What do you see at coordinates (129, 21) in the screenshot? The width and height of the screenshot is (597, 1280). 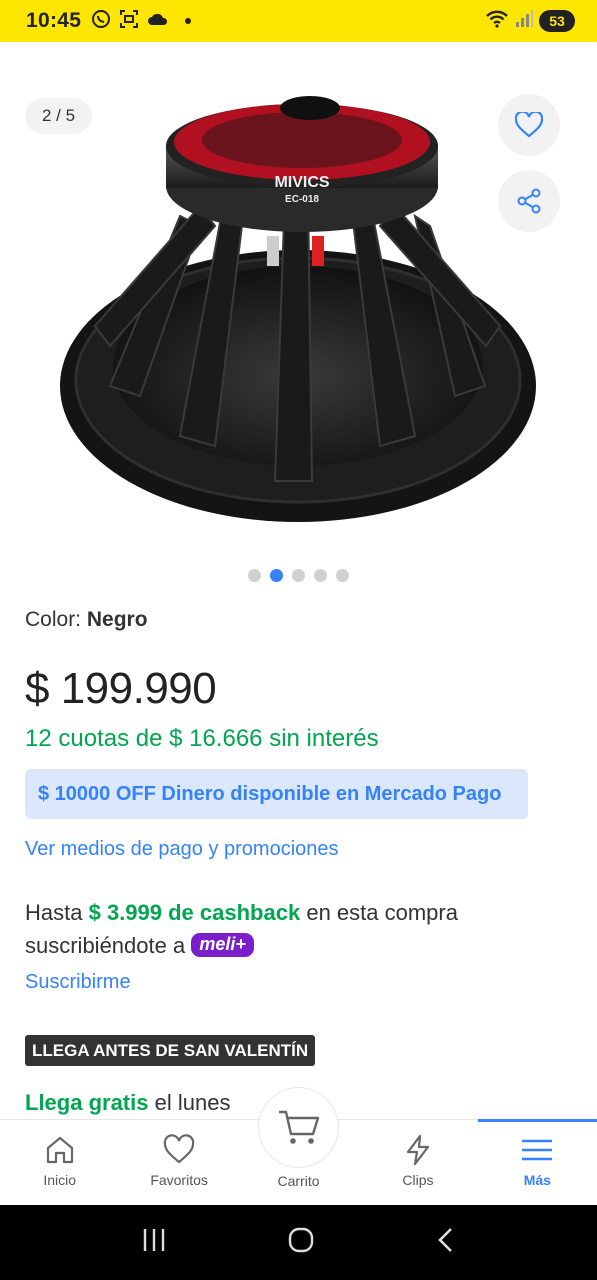 I see `screenshot-icon` at bounding box center [129, 21].